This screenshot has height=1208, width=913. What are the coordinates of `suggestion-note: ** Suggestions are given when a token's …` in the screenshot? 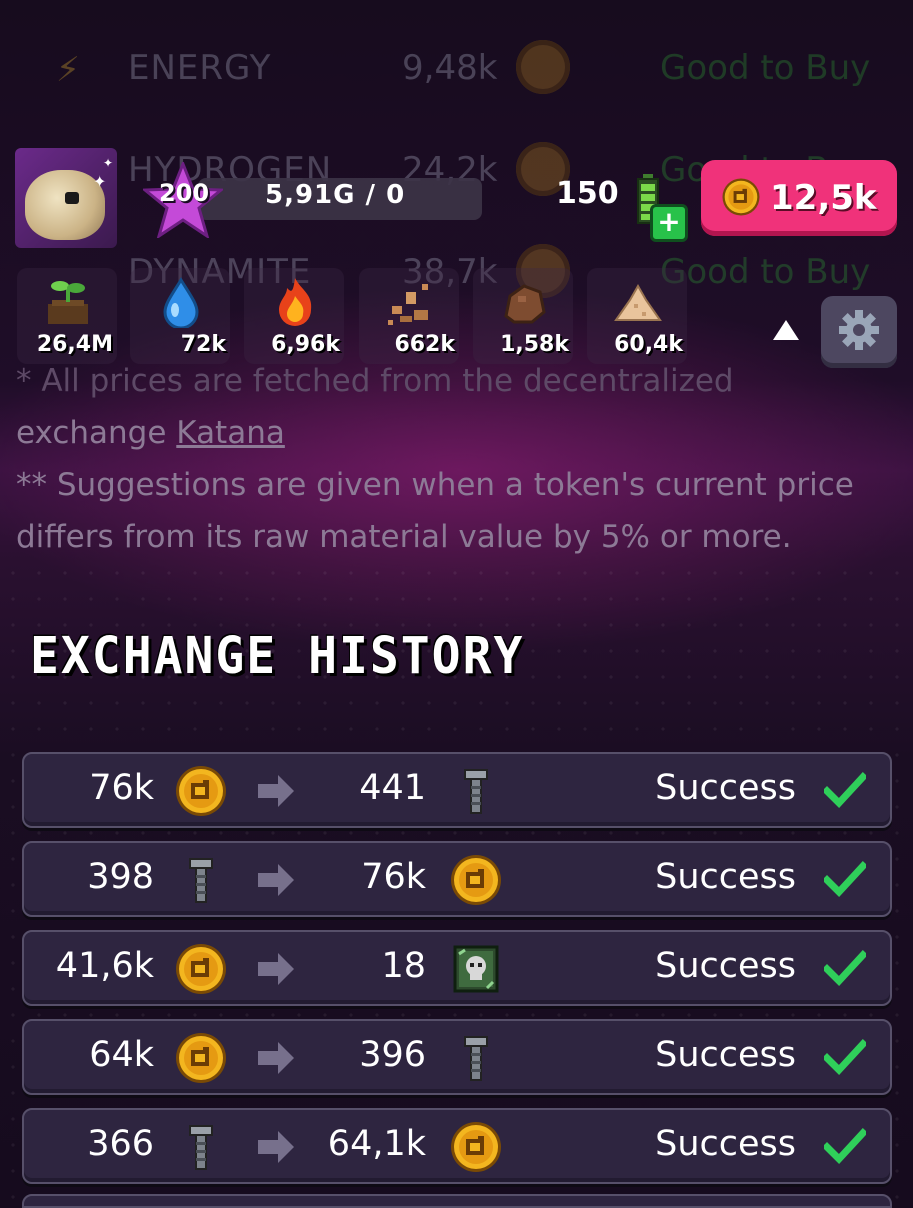 It's located at (435, 485).